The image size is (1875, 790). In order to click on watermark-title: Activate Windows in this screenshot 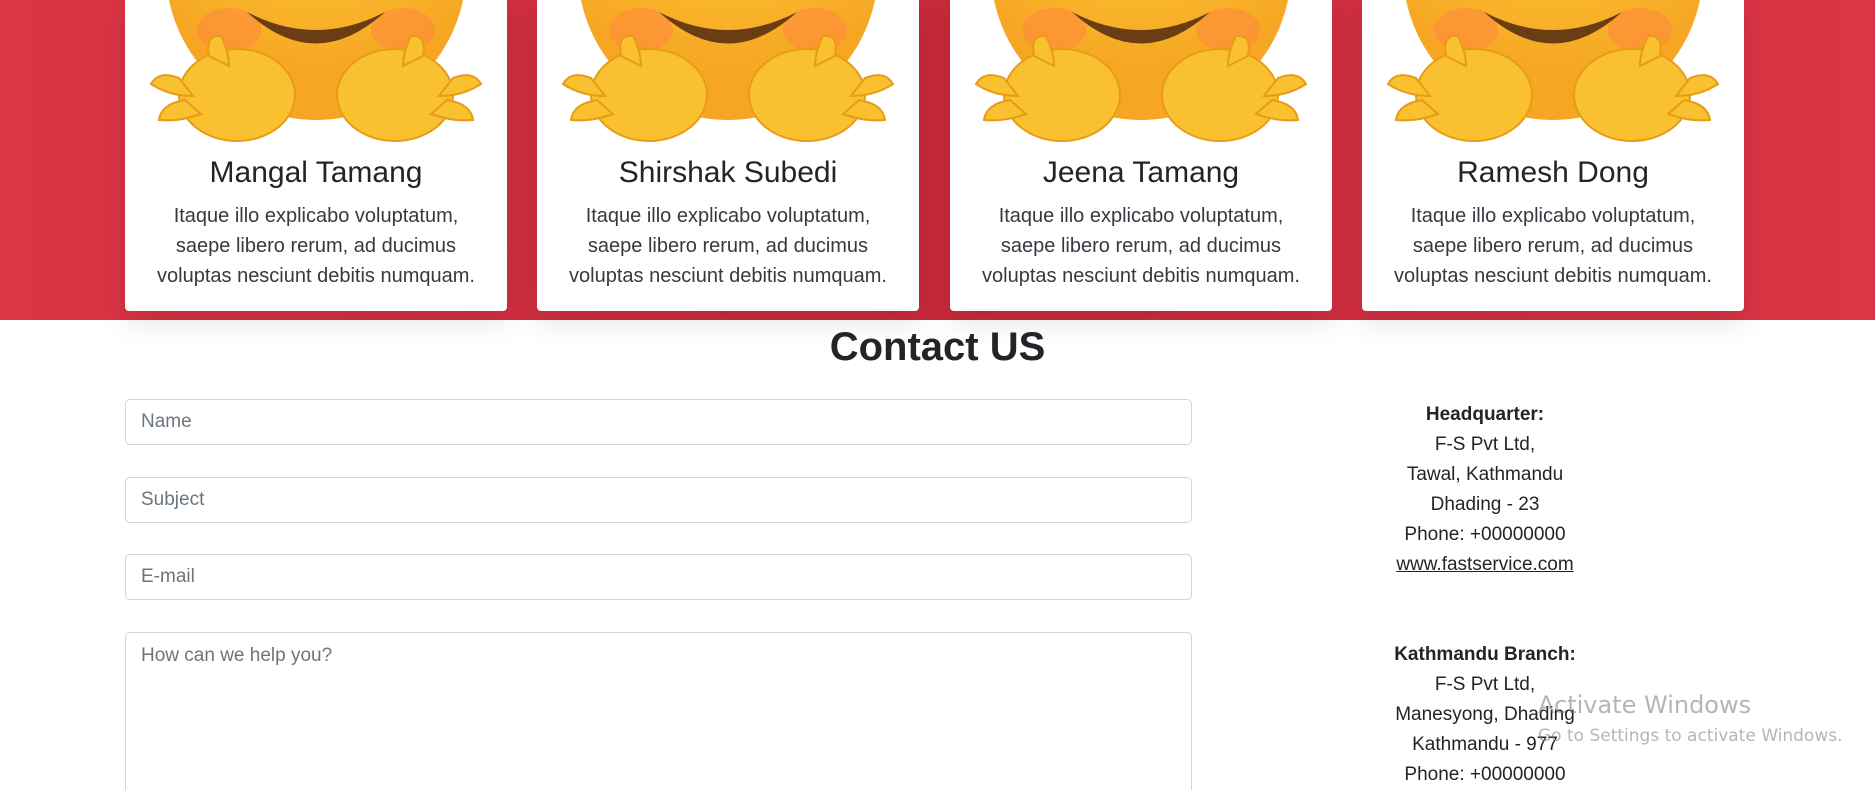, I will do `click(1645, 705)`.